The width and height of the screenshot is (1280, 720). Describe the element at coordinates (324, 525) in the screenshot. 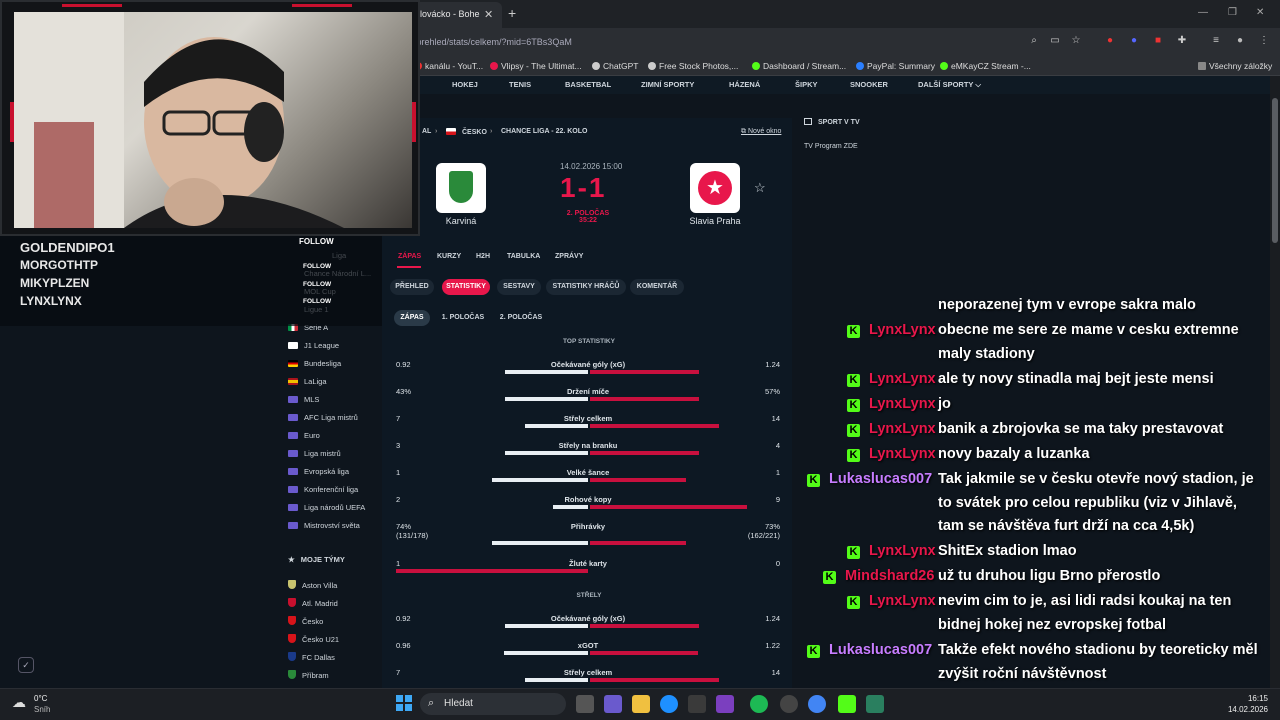

I see `sidebar-league: Mistrovství světa` at that location.